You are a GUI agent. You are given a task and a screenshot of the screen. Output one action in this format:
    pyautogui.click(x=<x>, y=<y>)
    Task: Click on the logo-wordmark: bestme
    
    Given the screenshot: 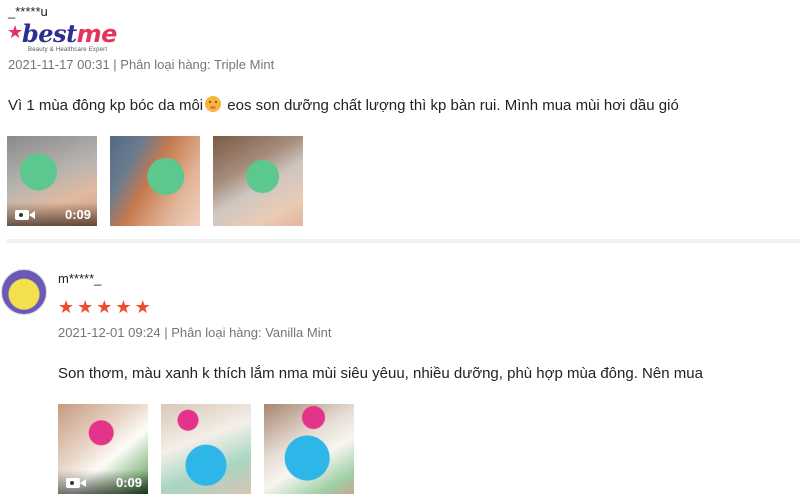 What is the action you would take?
    pyautogui.click(x=69, y=33)
    